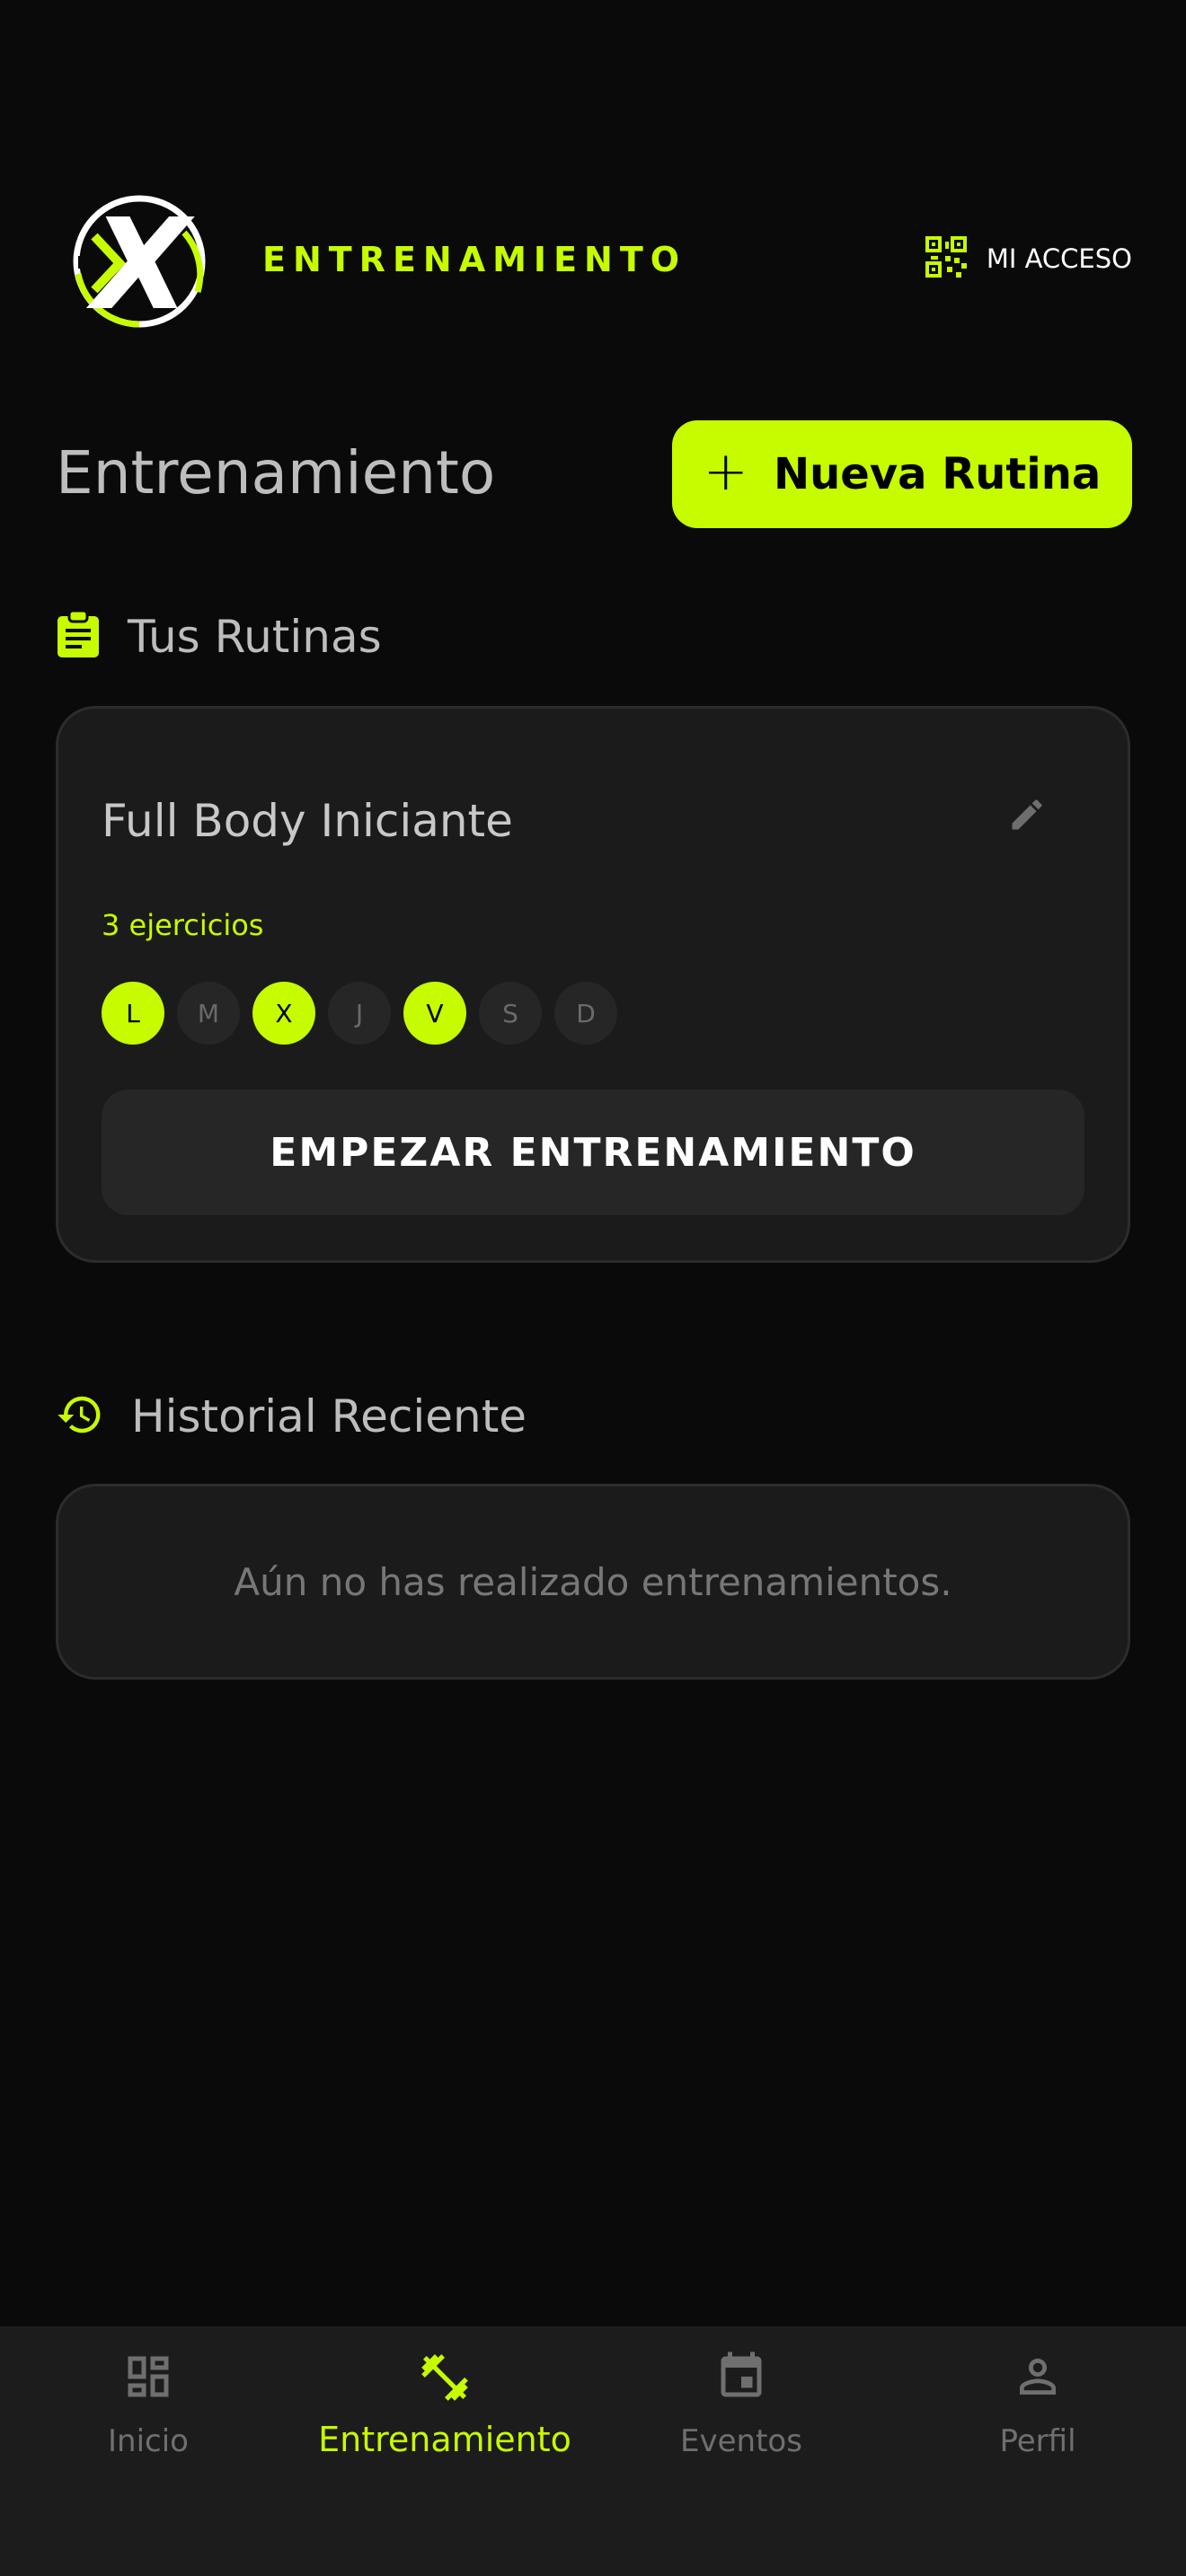  I want to click on page-title: Entrenamiento, so click(276, 472).